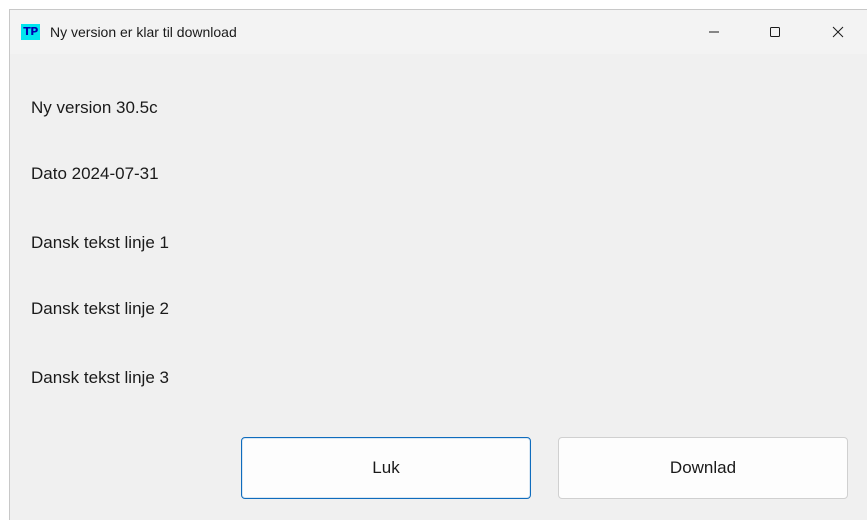 Image resolution: width=867 pixels, height=520 pixels. I want to click on title-bar: TP Ny version er klar til download, so click(438, 32).